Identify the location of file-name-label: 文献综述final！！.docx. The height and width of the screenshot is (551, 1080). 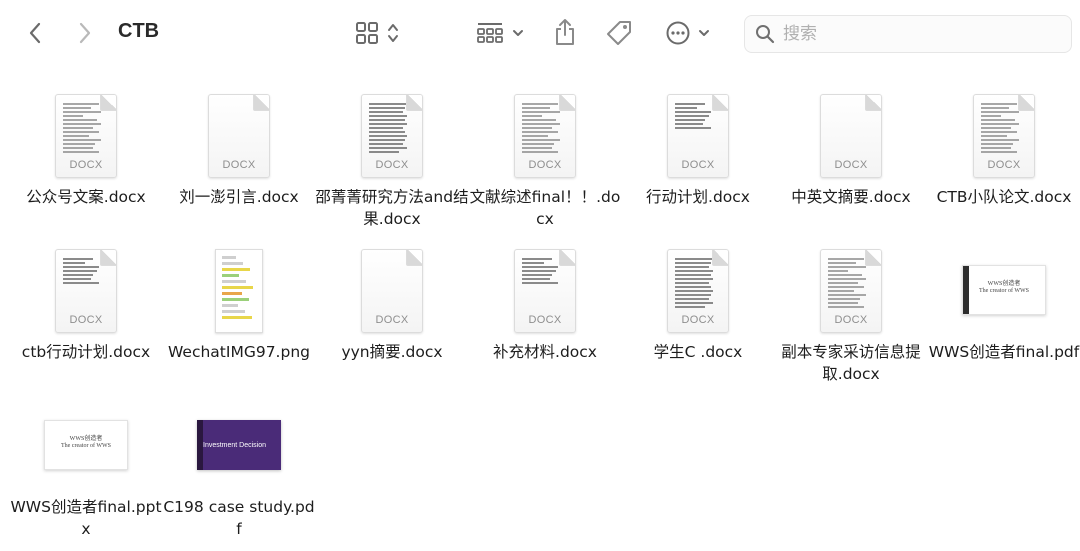
(545, 208).